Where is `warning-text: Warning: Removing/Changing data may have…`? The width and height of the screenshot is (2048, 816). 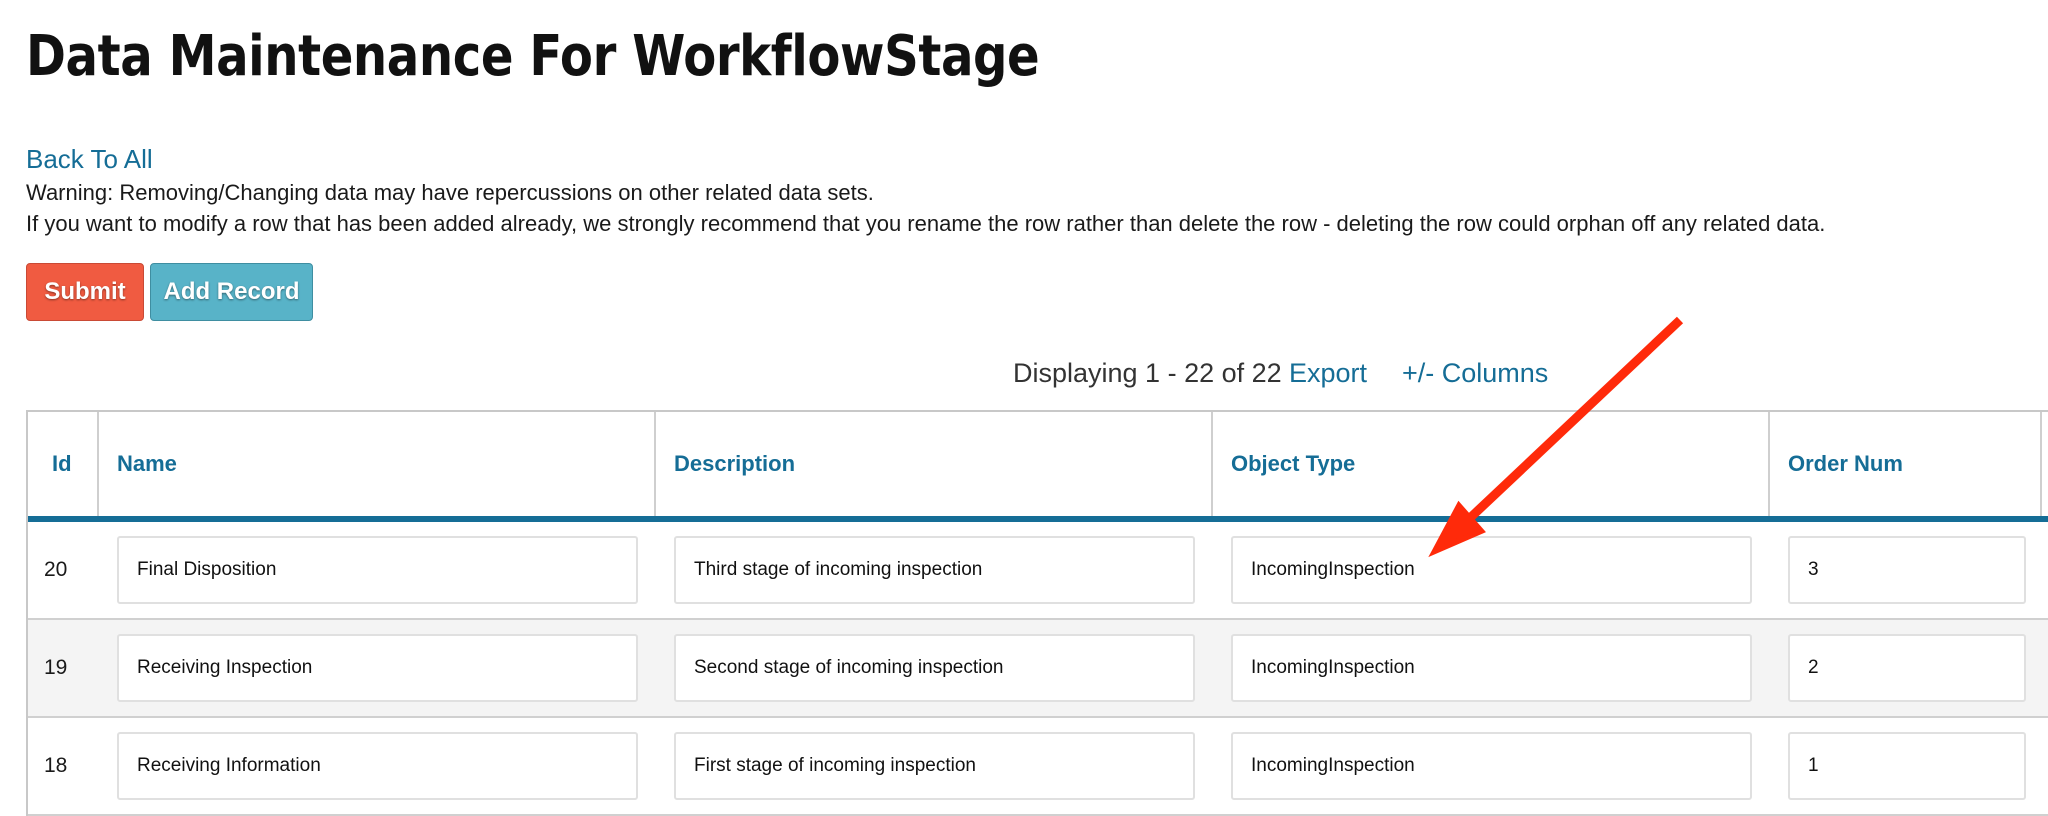 warning-text: Warning: Removing/Changing data may have… is located at coordinates (450, 192).